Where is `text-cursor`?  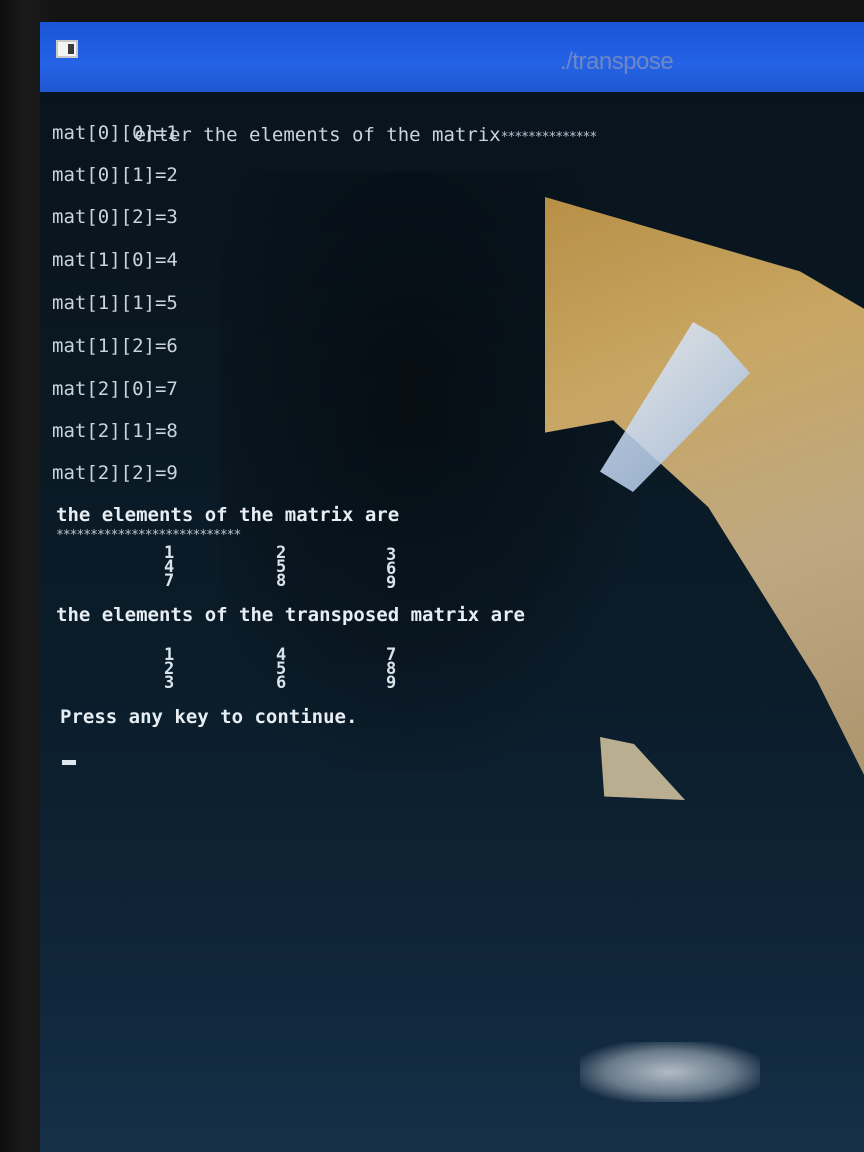 text-cursor is located at coordinates (69, 762).